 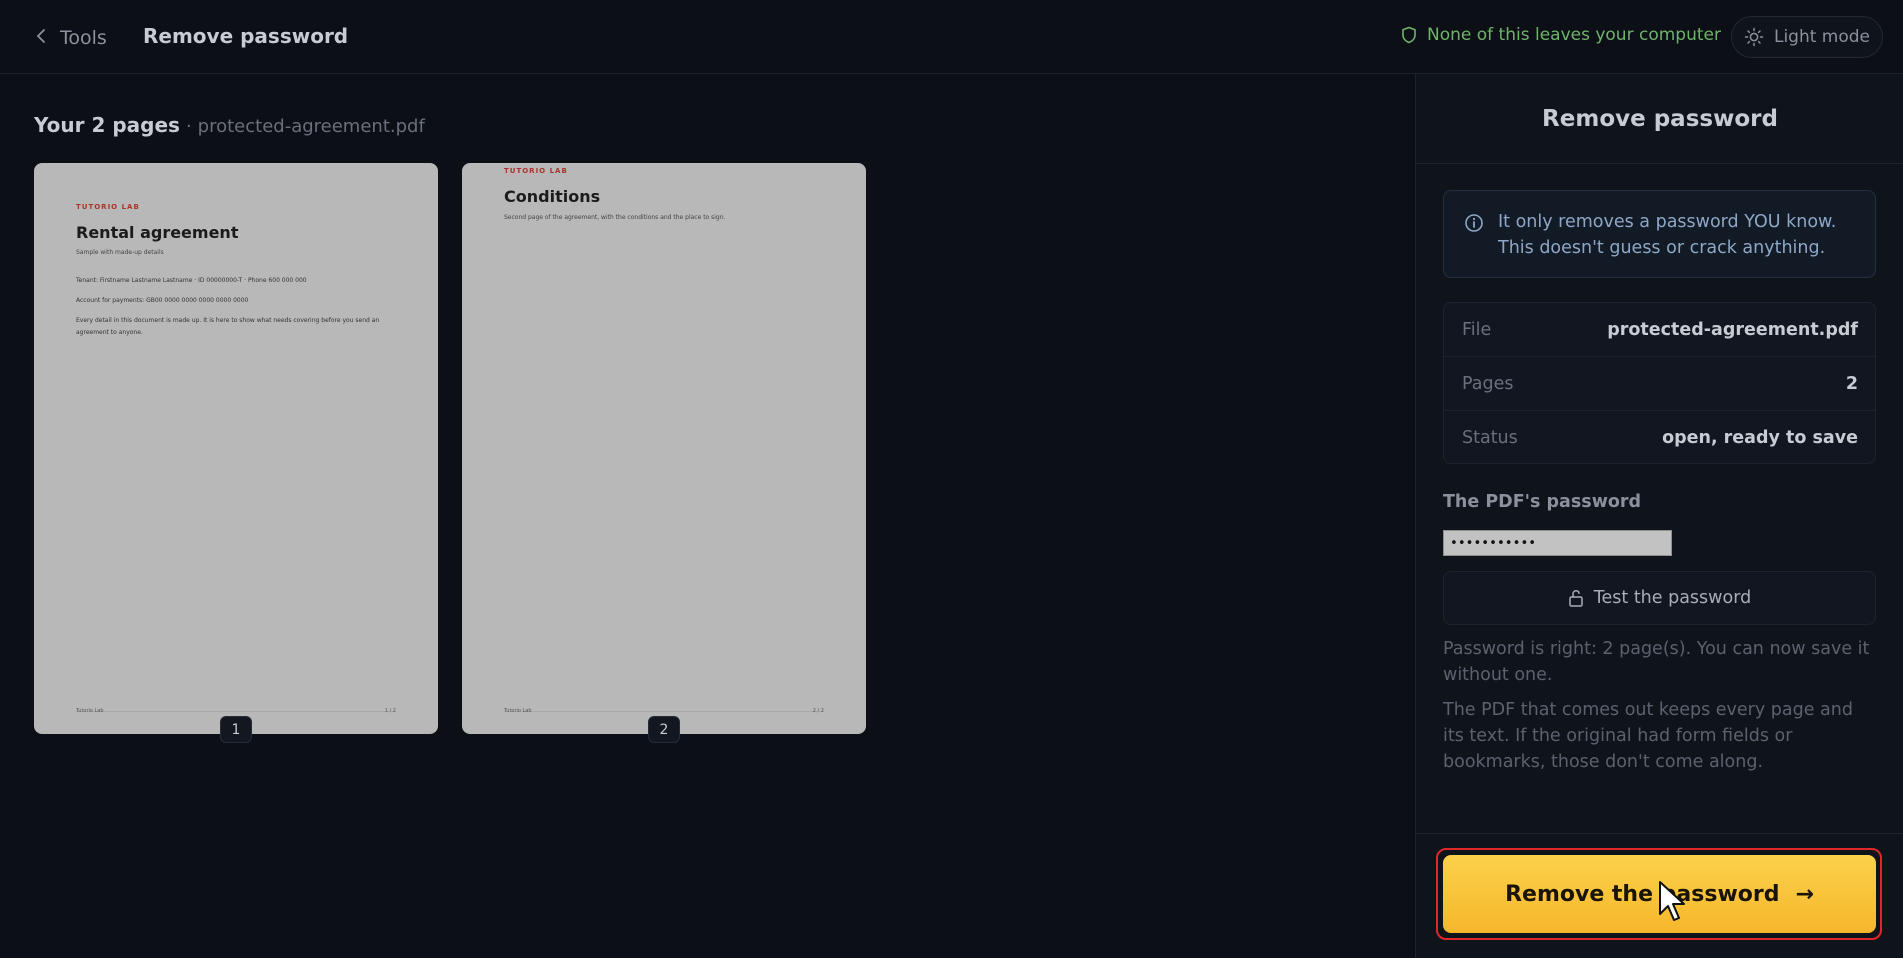 I want to click on light-mode-toggle: Light mode, so click(x=1807, y=37).